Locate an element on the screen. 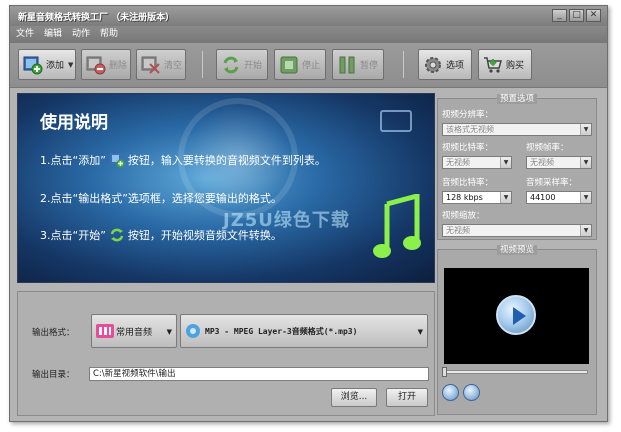 This screenshot has width=621, height=432. delete-file-icon is located at coordinates (96, 65).